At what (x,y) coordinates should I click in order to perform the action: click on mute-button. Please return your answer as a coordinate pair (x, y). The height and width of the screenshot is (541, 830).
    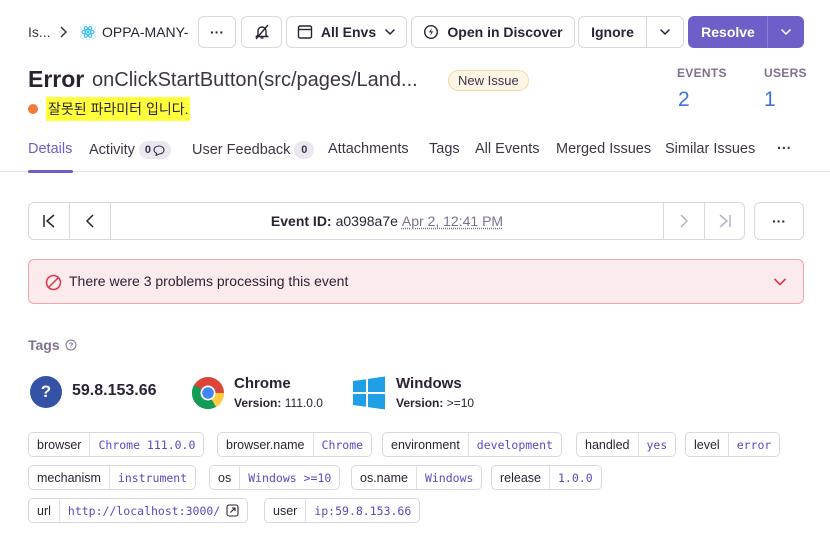
    Looking at the image, I should click on (261, 32).